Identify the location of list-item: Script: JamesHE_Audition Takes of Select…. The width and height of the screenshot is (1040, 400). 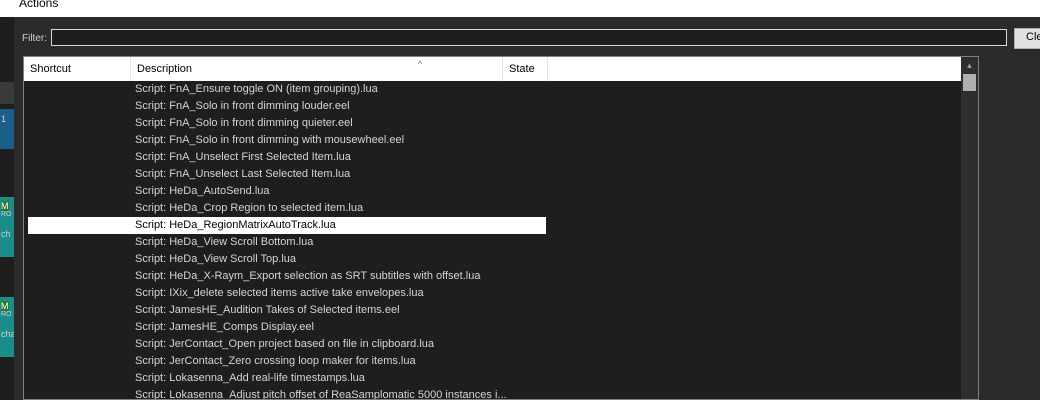
(493, 310).